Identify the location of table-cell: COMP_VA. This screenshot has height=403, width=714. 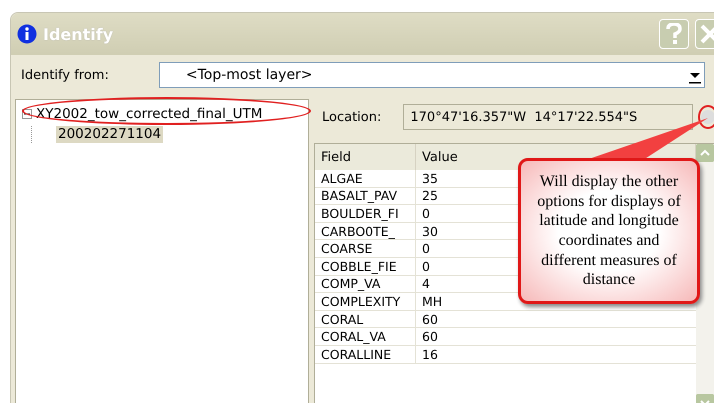
(365, 284).